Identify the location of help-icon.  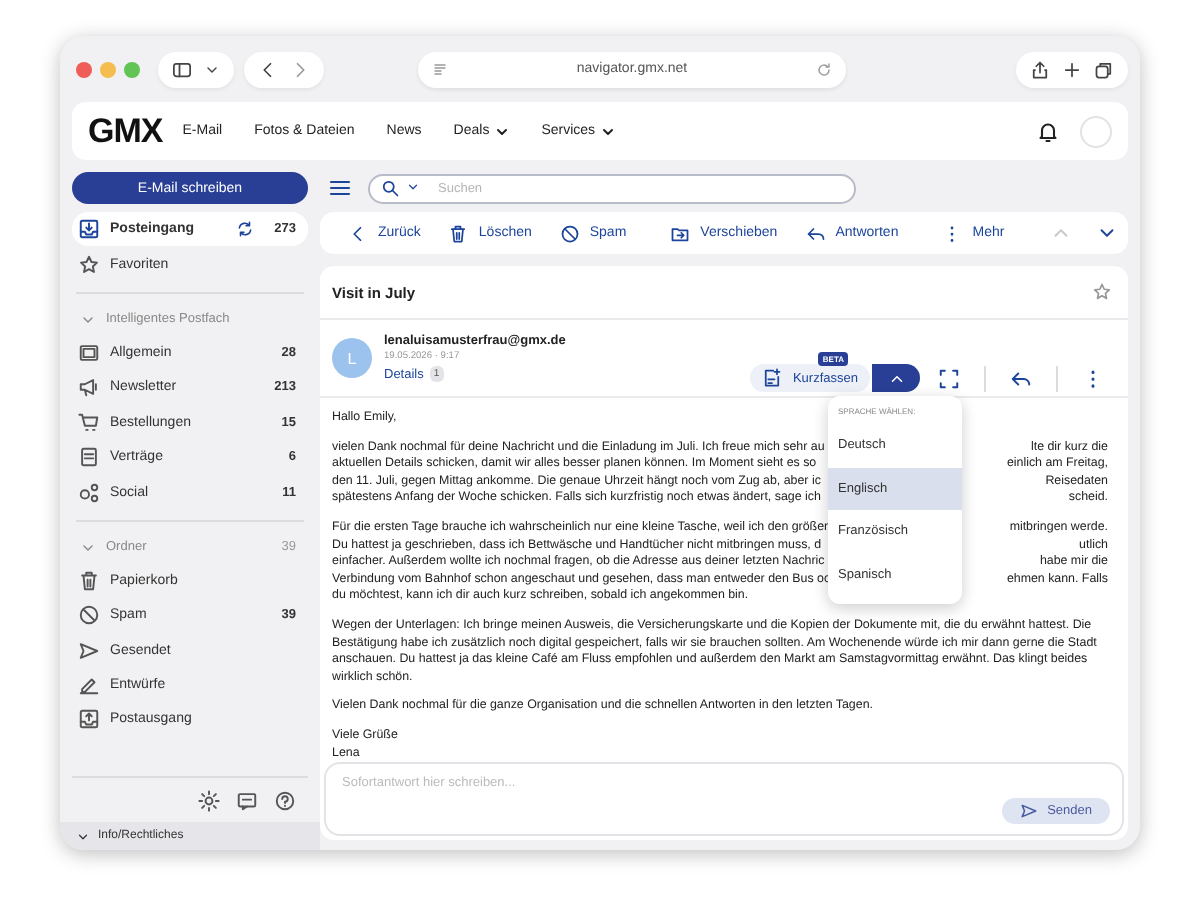
(285, 801).